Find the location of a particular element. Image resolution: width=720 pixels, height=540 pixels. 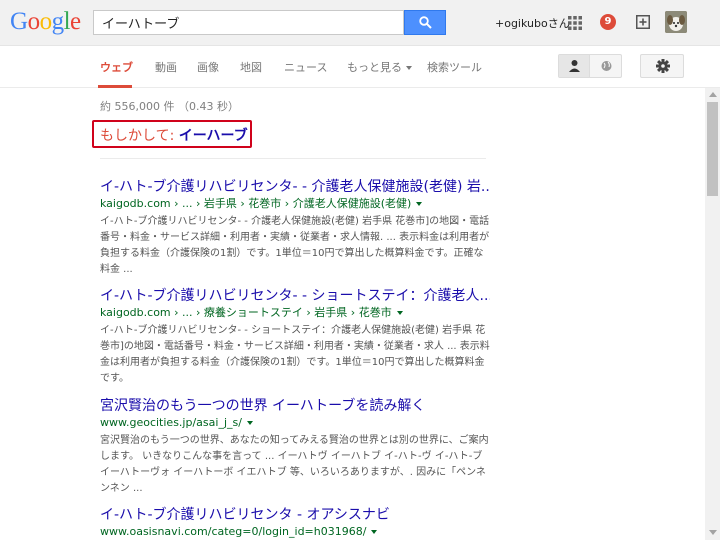

did-you-mean: もしかして: イーハーブ is located at coordinates (174, 135).